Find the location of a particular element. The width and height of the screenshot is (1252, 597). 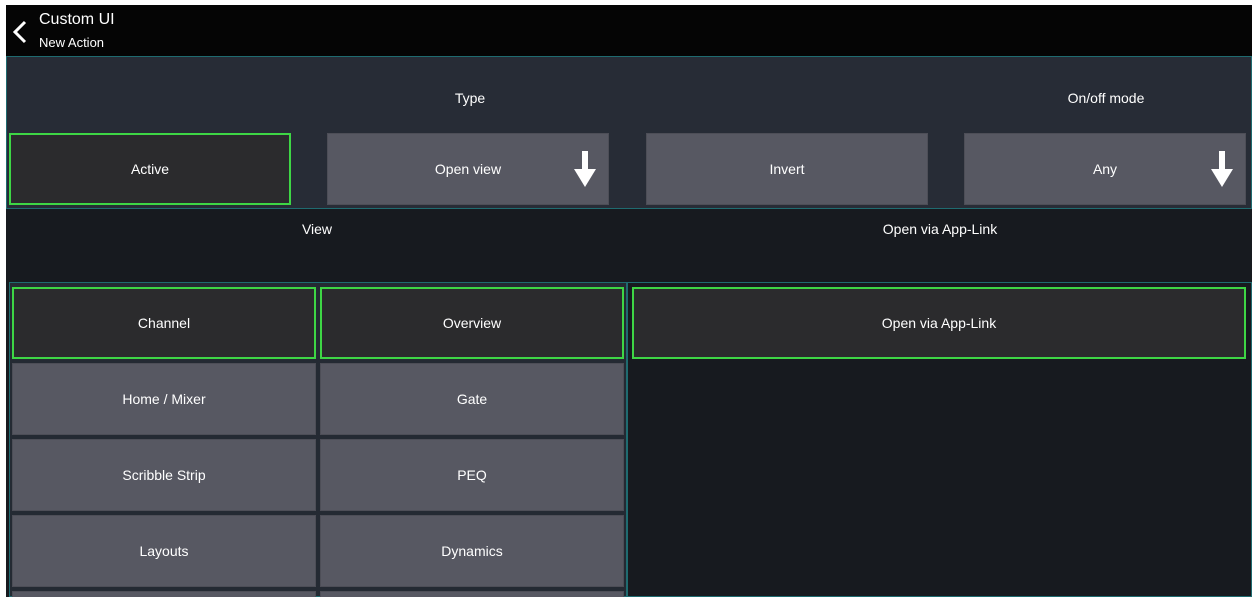

active-toggle-label: Active is located at coordinates (150, 169).